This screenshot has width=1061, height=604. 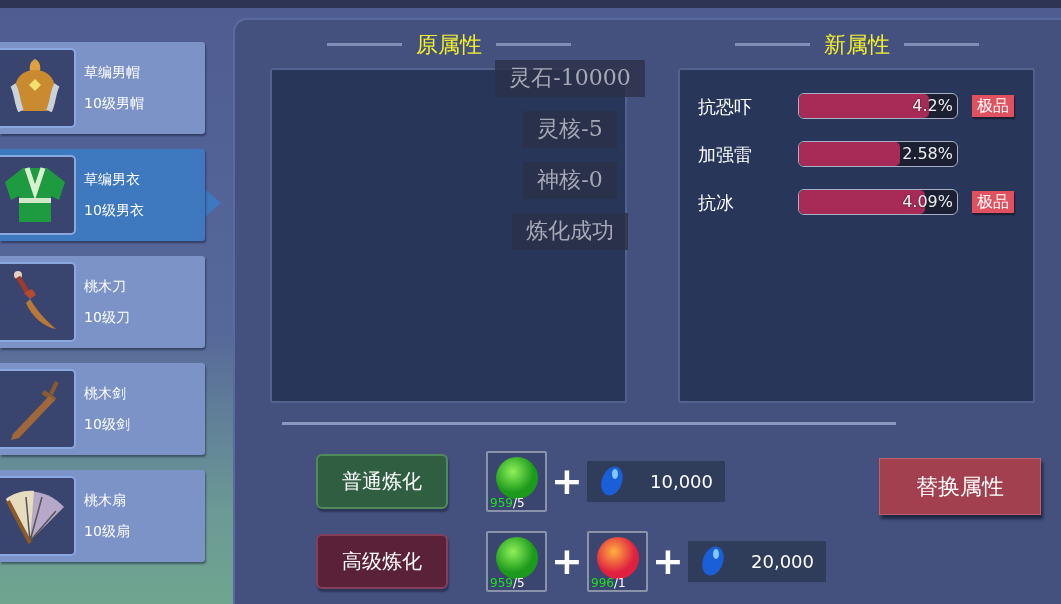 What do you see at coordinates (725, 154) in the screenshot?
I see `stat-name: 加强雷` at bounding box center [725, 154].